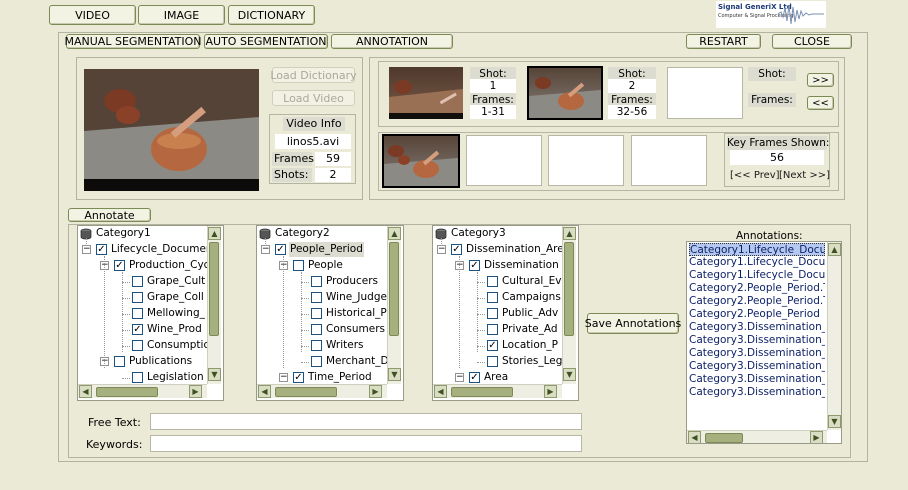 The height and width of the screenshot is (490, 908). I want to click on video-tab-button: VIDEO, so click(92, 15).